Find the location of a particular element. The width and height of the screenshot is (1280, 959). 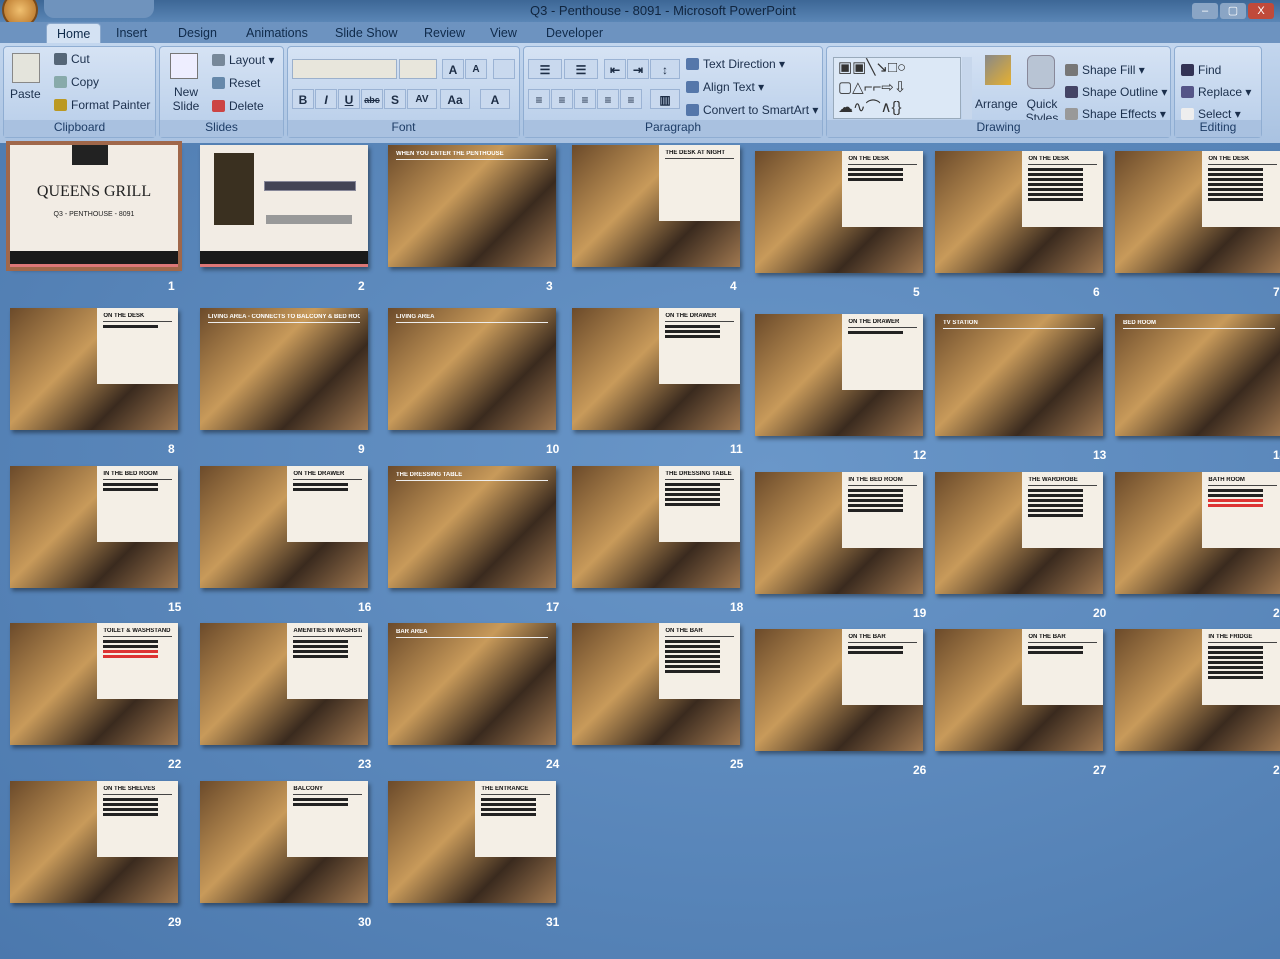

slide-thumbnail: THE DESK AT NIGHT is located at coordinates (656, 206).